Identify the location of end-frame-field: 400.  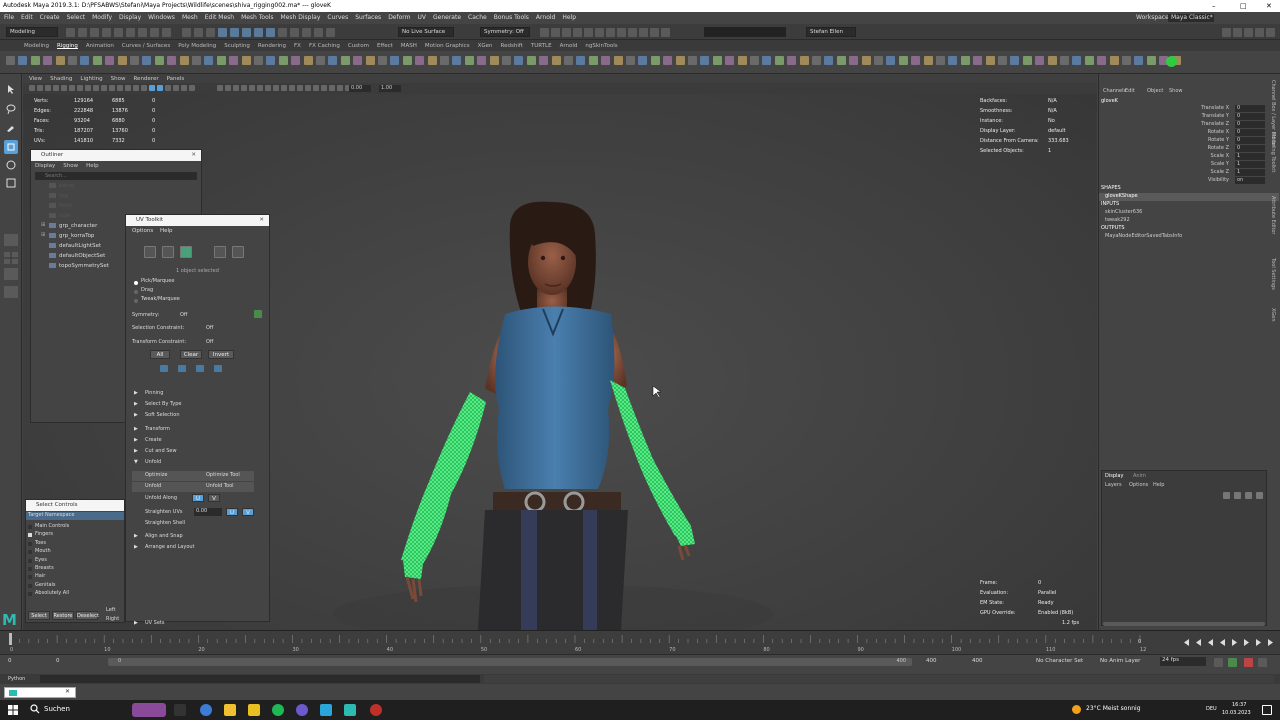
(977, 661).